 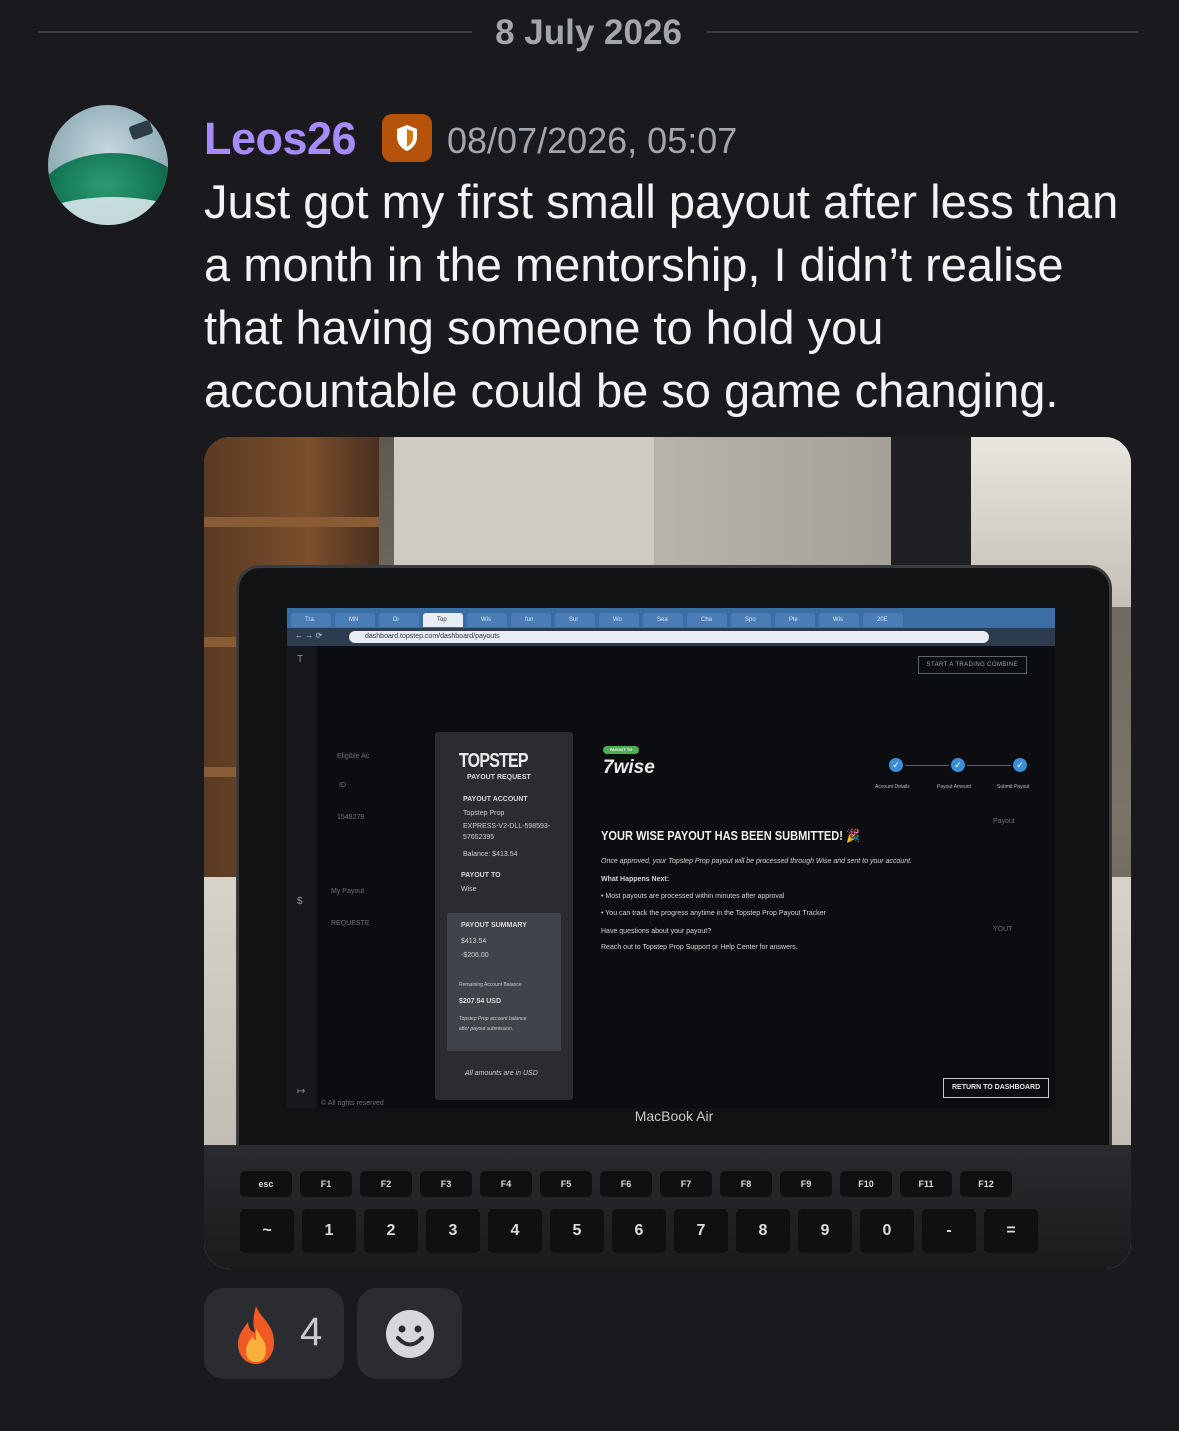 I want to click on bg-text: REQUESTE, so click(x=350, y=923).